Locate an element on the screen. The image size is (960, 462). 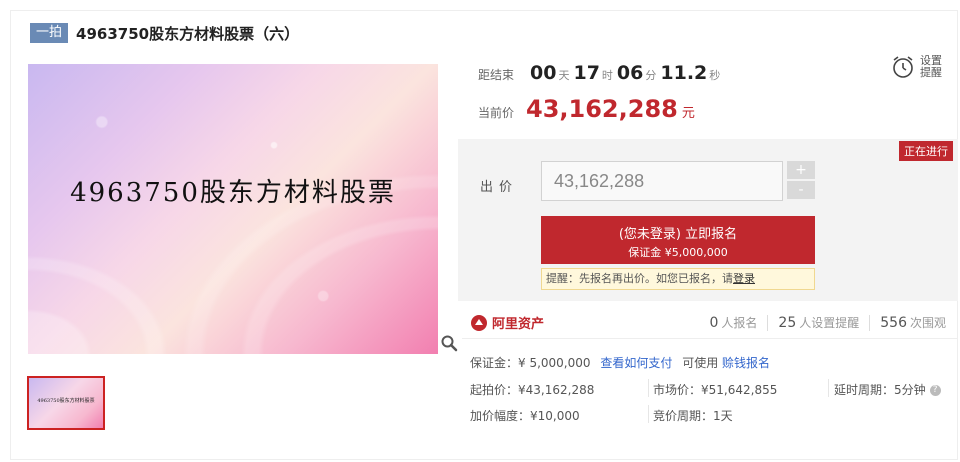
help-icon: ? is located at coordinates (935, 390).